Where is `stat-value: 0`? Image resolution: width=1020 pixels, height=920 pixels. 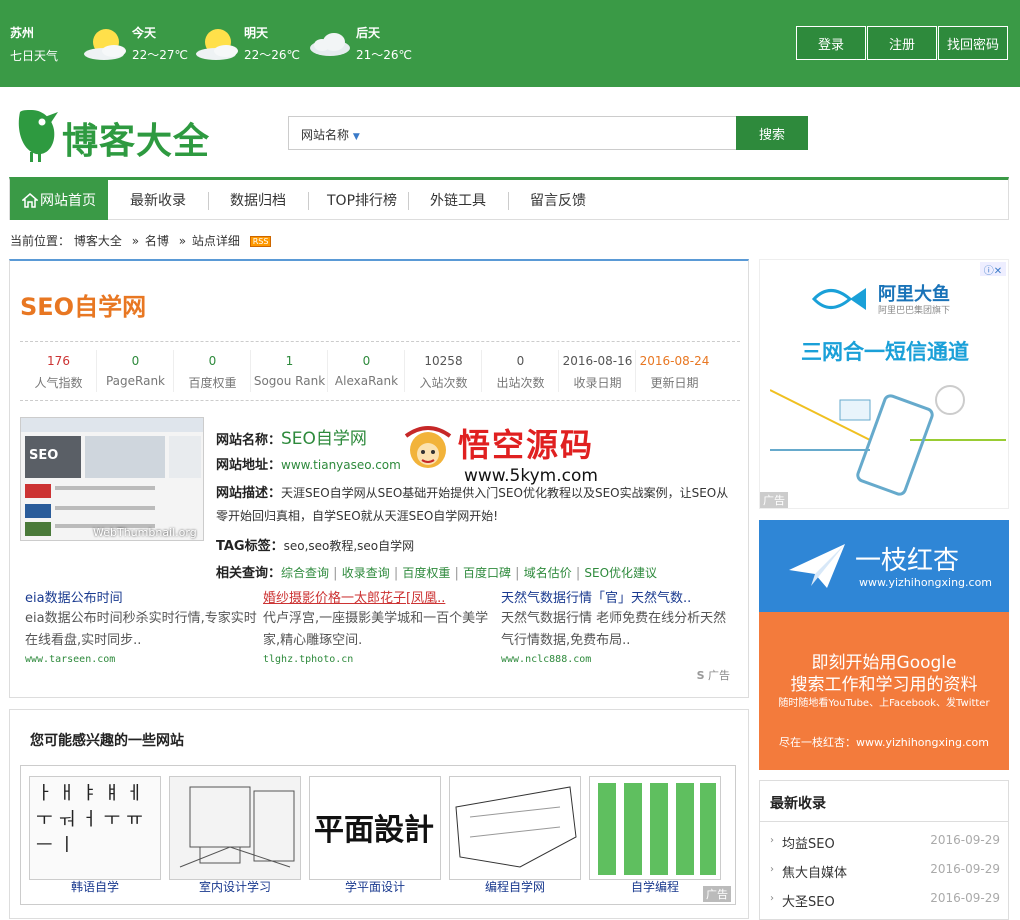 stat-value: 0 is located at coordinates (520, 361).